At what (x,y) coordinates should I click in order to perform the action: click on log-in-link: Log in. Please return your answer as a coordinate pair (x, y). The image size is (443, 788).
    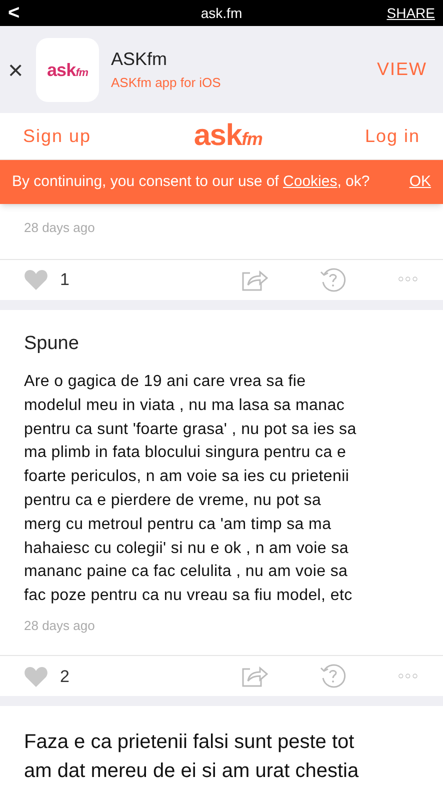
    Looking at the image, I should click on (392, 136).